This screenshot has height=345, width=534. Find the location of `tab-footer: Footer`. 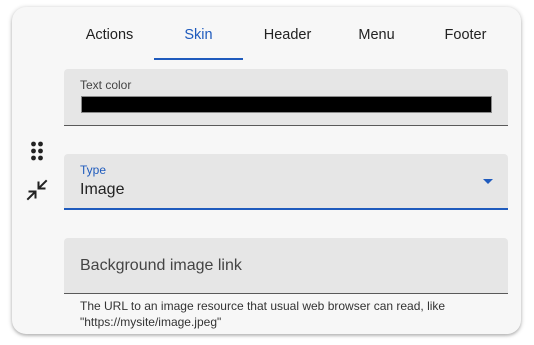

tab-footer: Footer is located at coordinates (465, 40).